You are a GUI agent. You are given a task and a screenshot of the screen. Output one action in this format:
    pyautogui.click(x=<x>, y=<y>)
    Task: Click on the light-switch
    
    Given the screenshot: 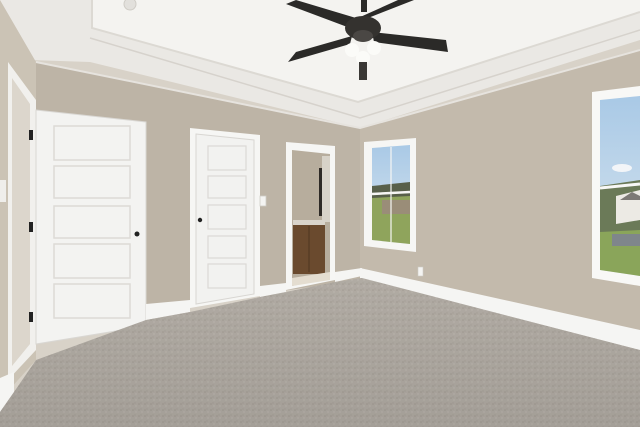 What is the action you would take?
    pyautogui.click(x=263, y=201)
    